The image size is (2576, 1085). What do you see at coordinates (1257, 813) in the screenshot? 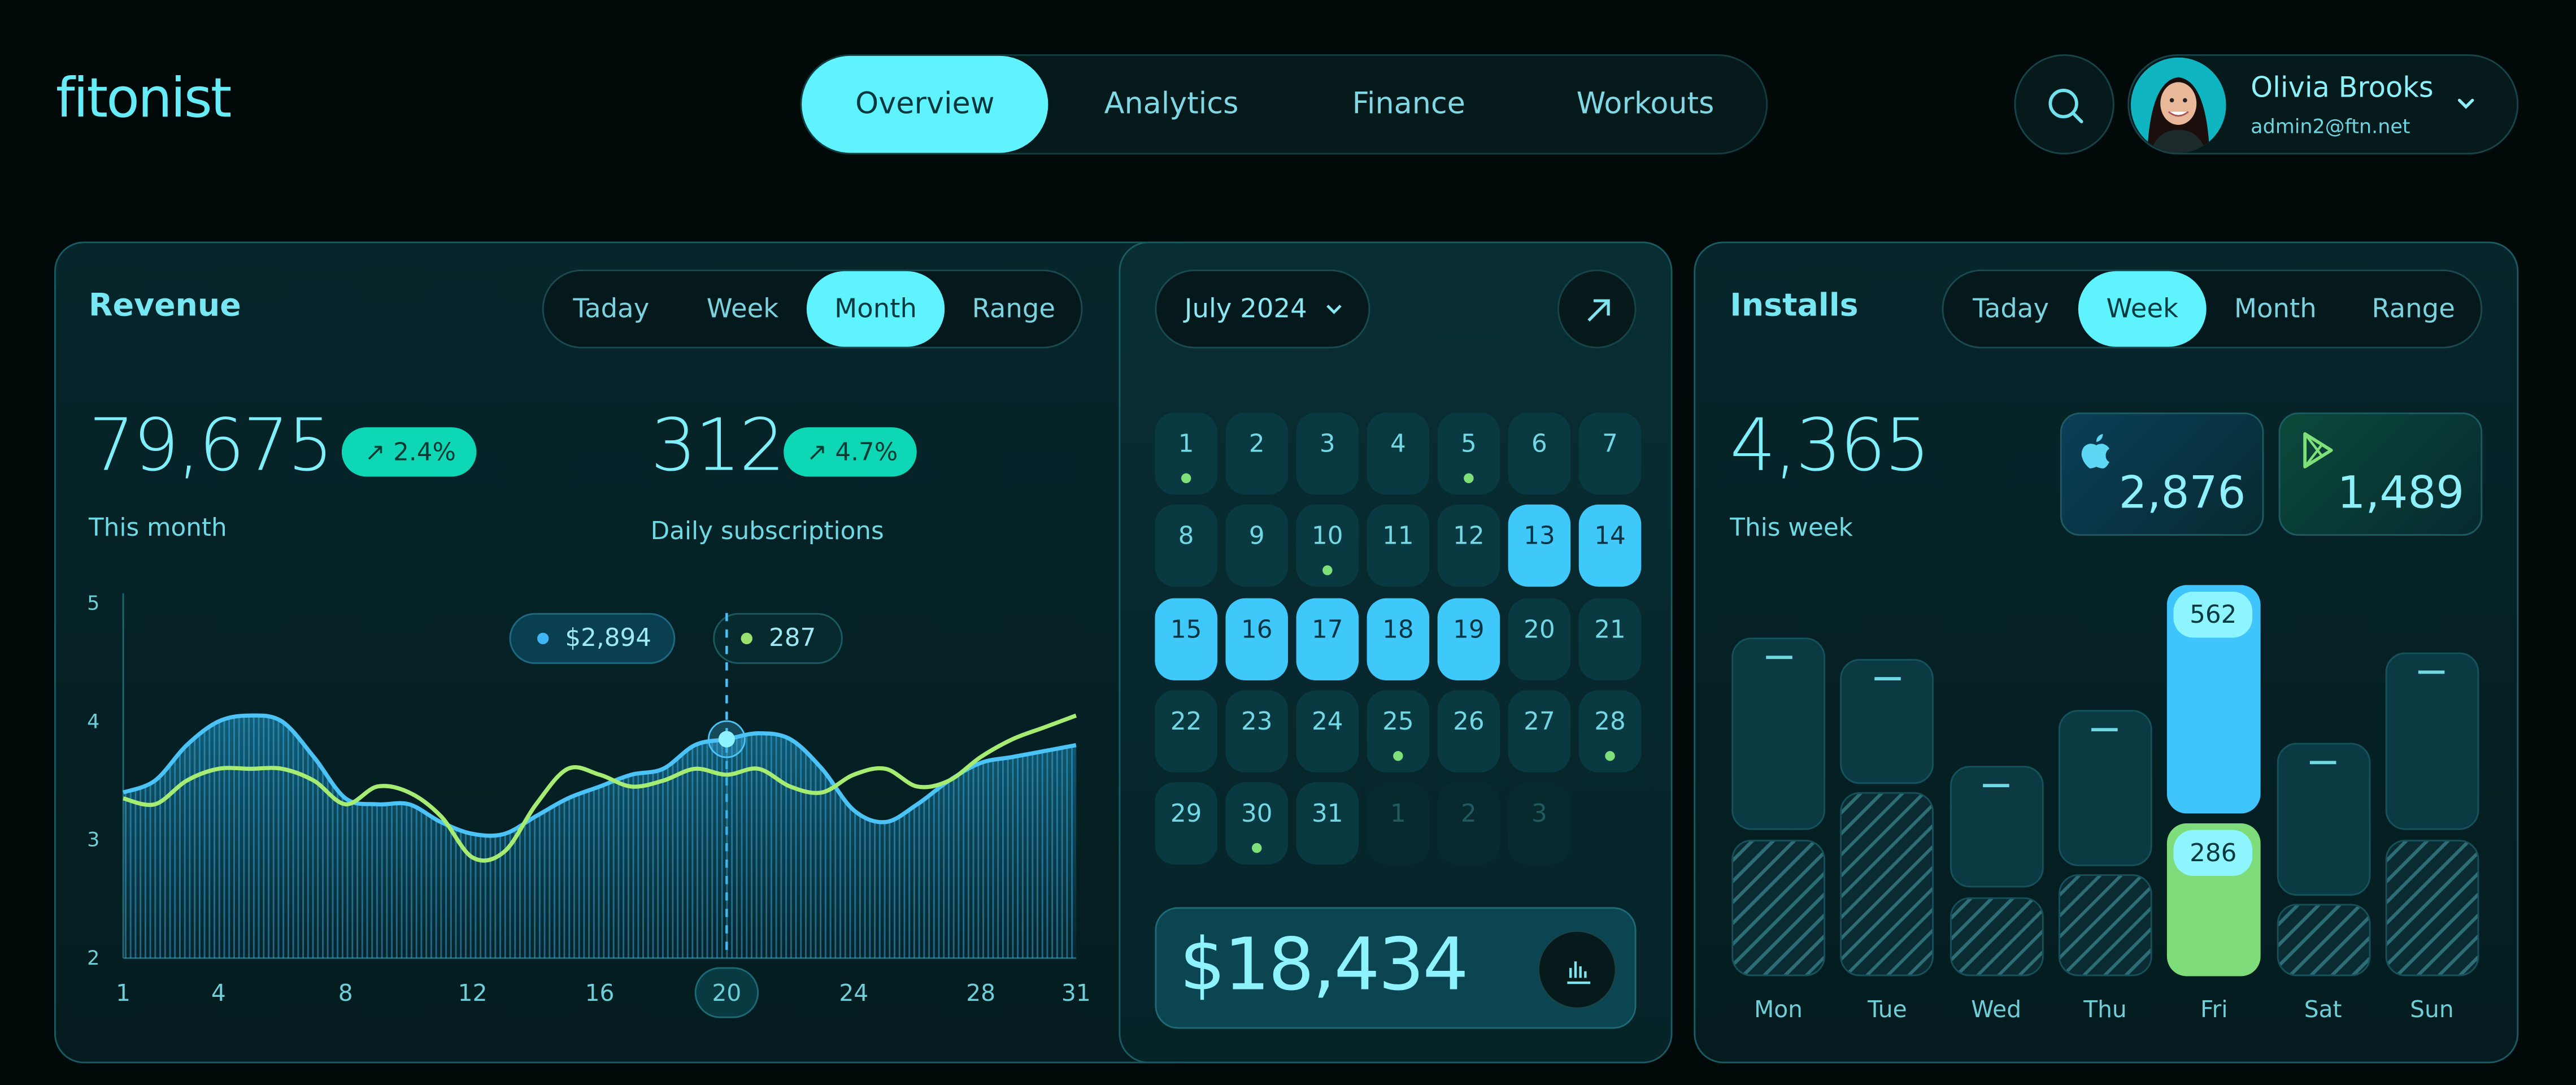
I see `calendar-day-label: 30` at bounding box center [1257, 813].